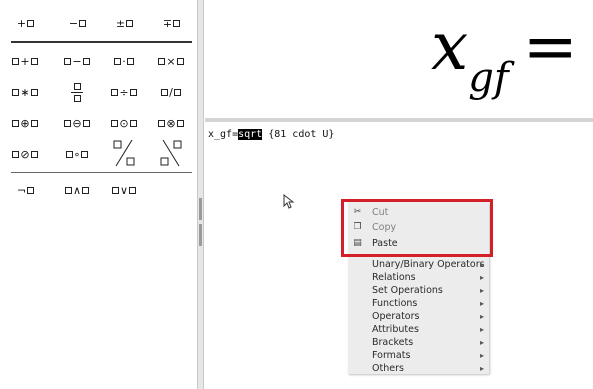 Image resolution: width=593 pixels, height=389 pixels. What do you see at coordinates (25, 23) in the screenshot?
I see `unary-plus-button: +` at bounding box center [25, 23].